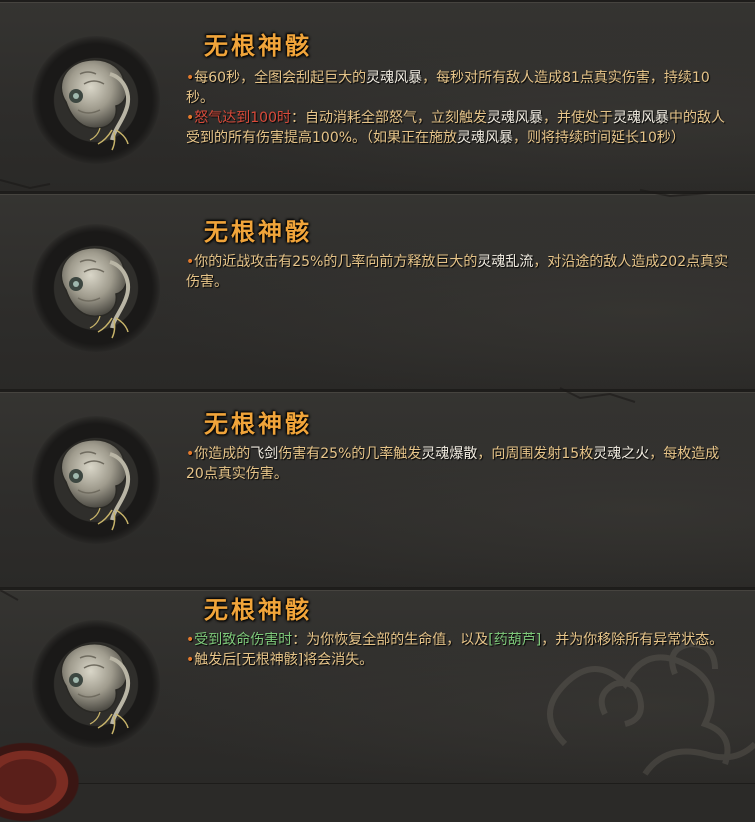 Image resolution: width=755 pixels, height=822 pixels. What do you see at coordinates (461, 660) in the screenshot?
I see `description-line: •触发后[无根神骸]将会消失。` at bounding box center [461, 660].